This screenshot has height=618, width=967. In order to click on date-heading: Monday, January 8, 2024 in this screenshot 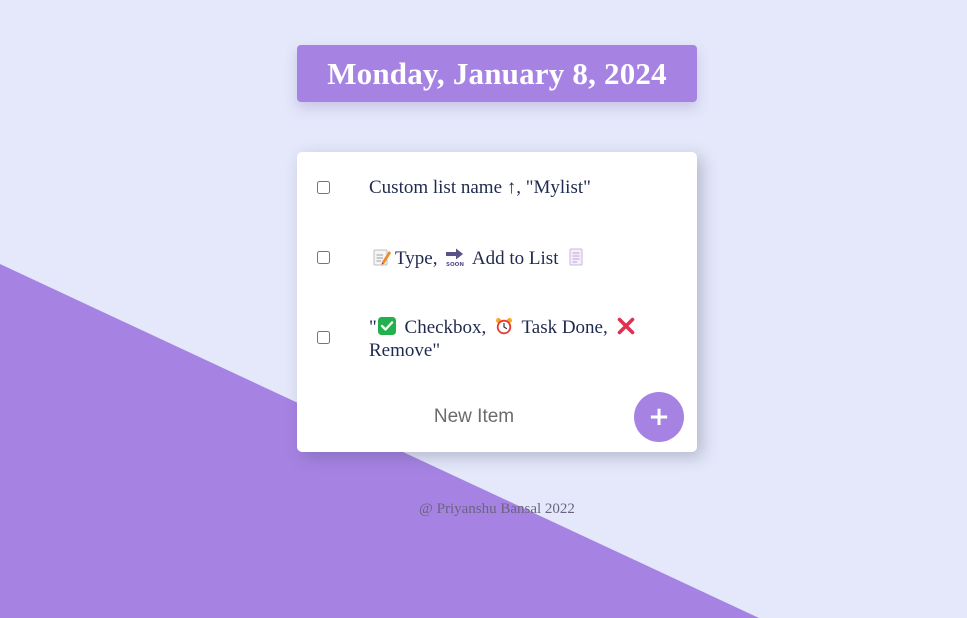, I will do `click(497, 73)`.